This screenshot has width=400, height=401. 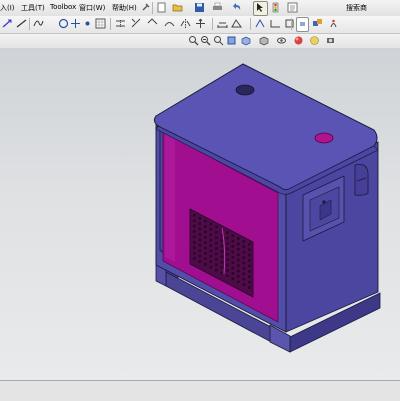 What do you see at coordinates (205, 40) in the screenshot?
I see `zoom-area-icon` at bounding box center [205, 40].